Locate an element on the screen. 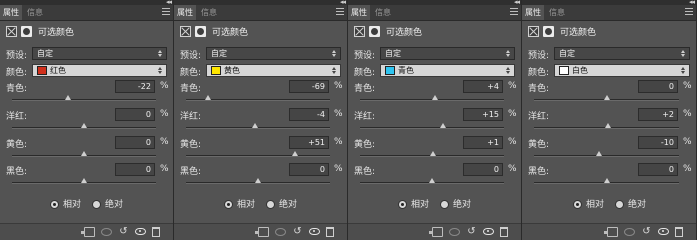  colors-dropdown: 黄色 is located at coordinates (273, 70).